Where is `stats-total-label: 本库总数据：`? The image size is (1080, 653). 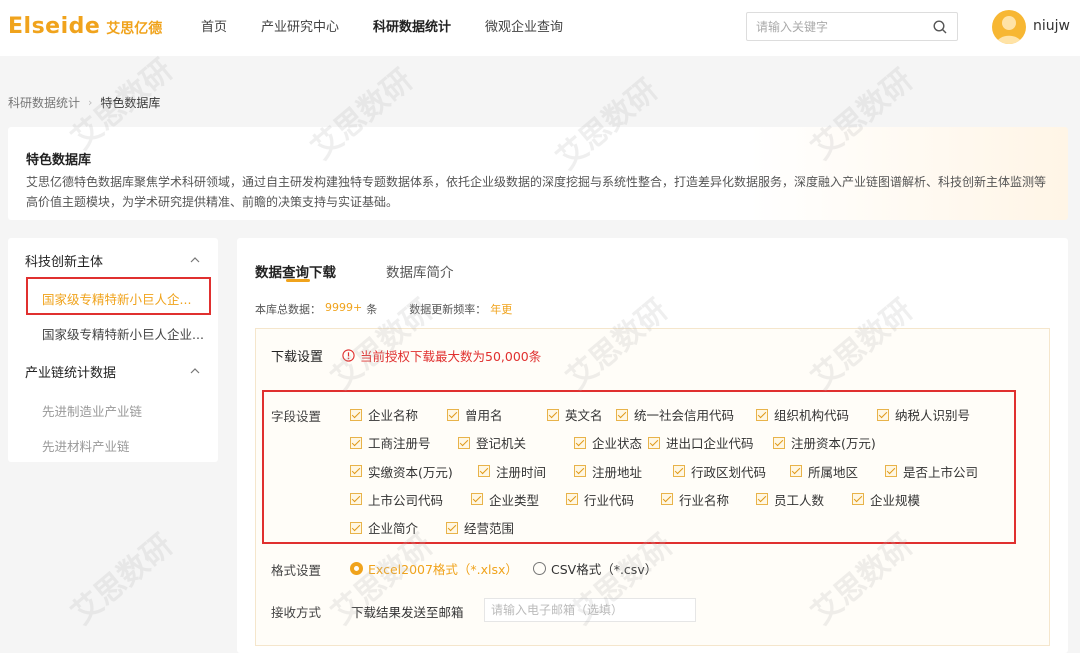
stats-total-label: 本库总数据： is located at coordinates (288, 309).